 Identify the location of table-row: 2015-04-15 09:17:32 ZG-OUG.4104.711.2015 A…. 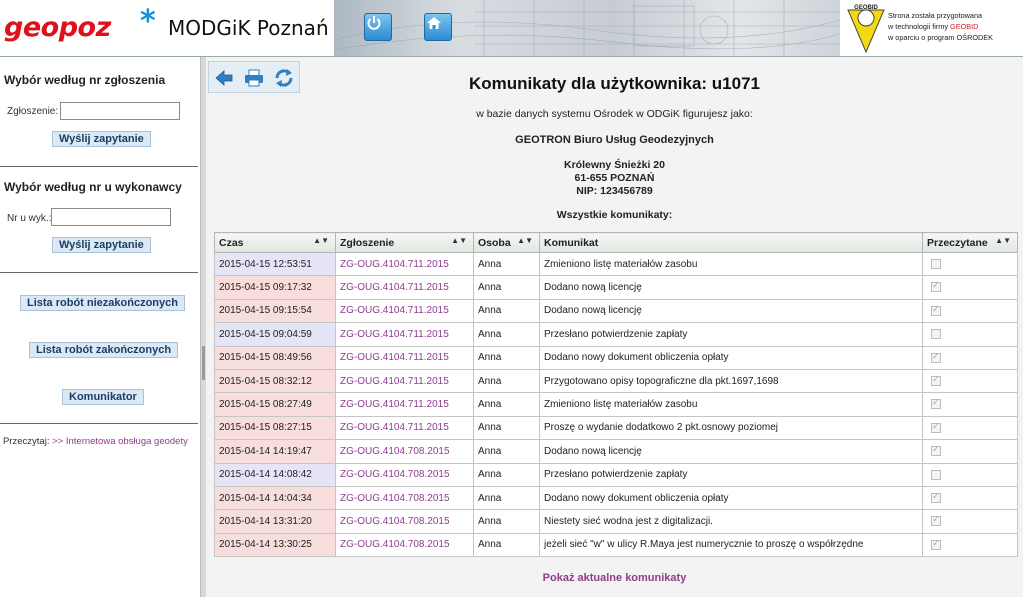
(616, 287).